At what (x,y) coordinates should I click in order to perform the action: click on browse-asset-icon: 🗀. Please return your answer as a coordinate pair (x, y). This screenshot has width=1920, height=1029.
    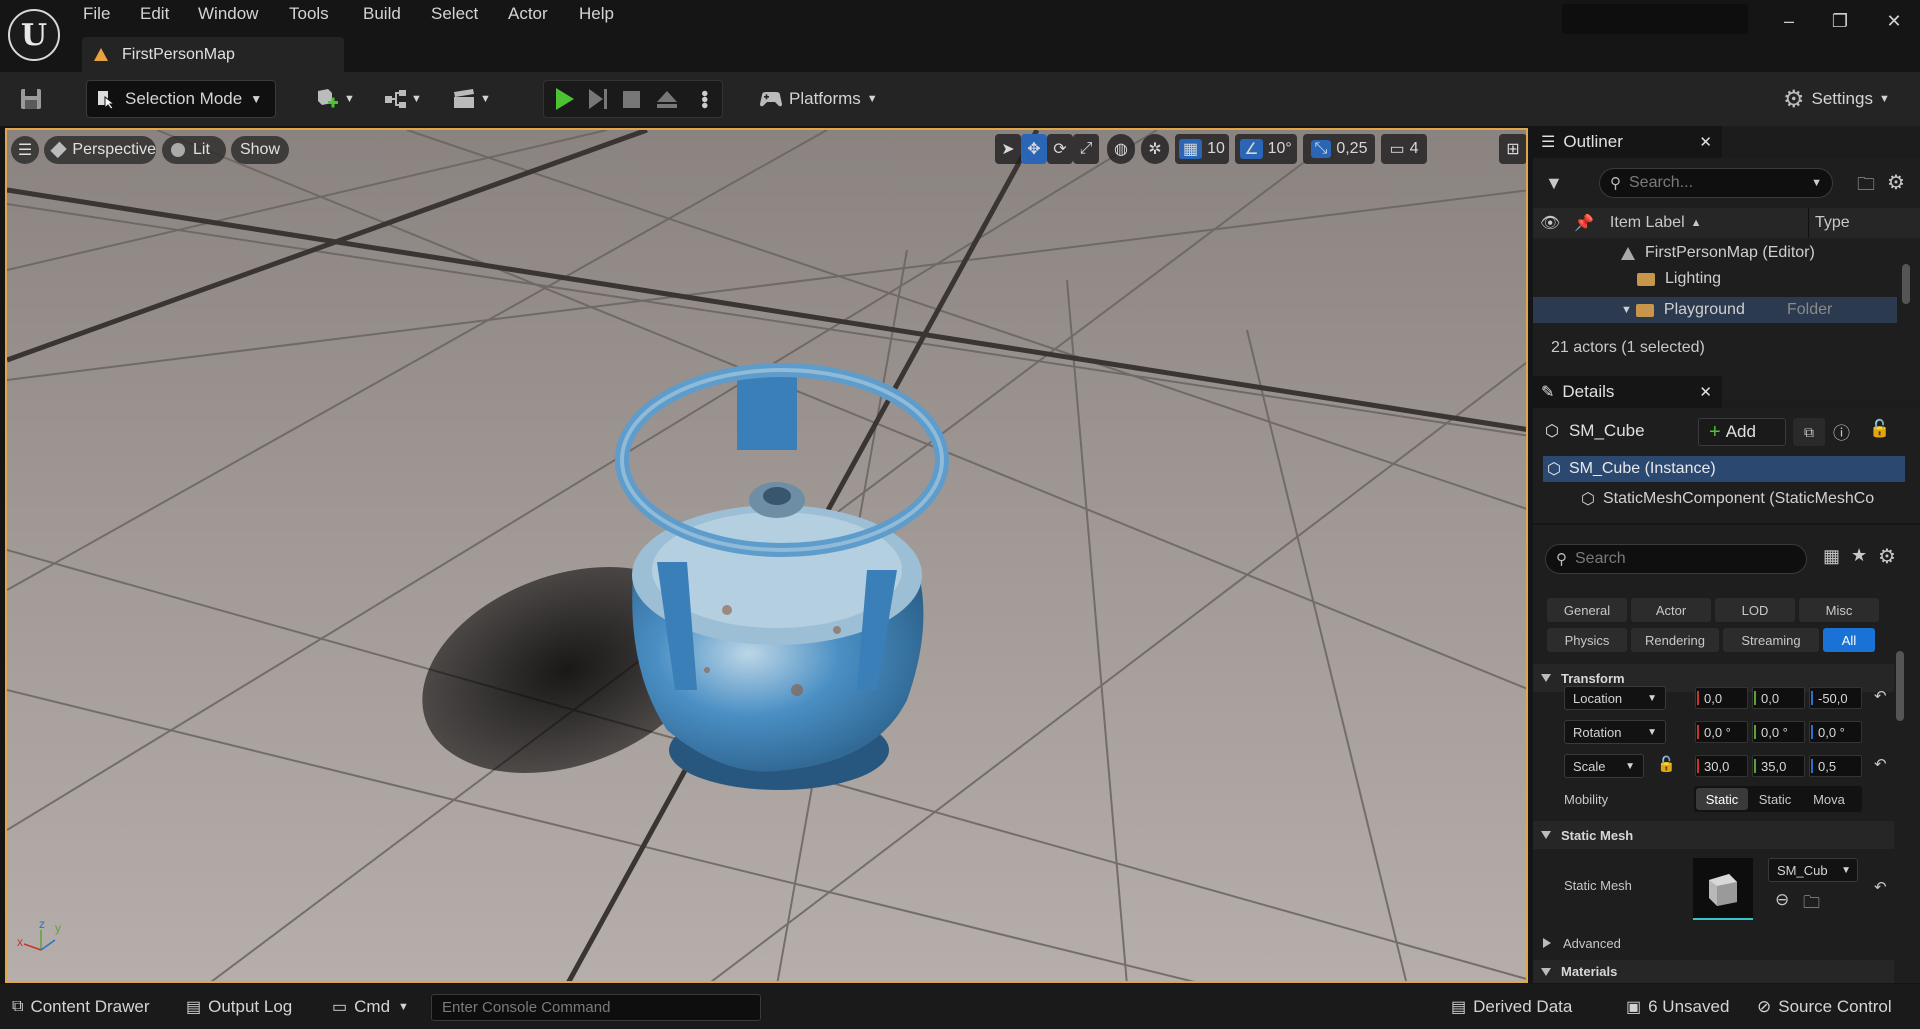
    Looking at the image, I should click on (1811, 904).